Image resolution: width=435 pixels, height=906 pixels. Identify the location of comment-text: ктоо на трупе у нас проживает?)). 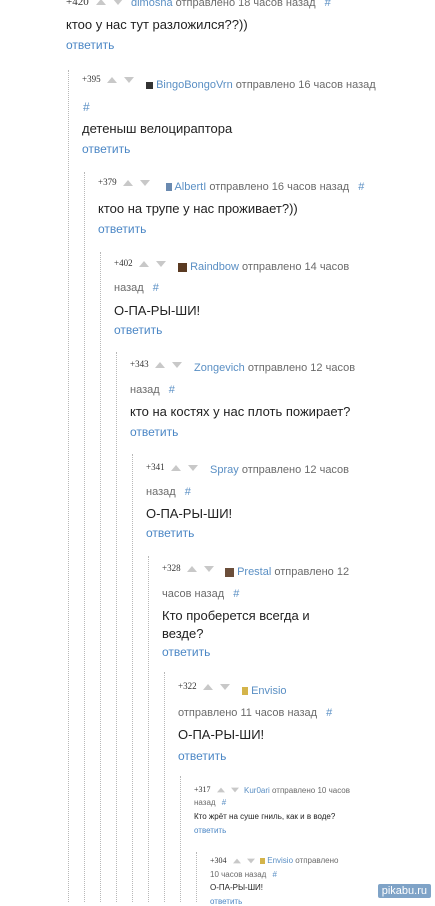
(198, 208).